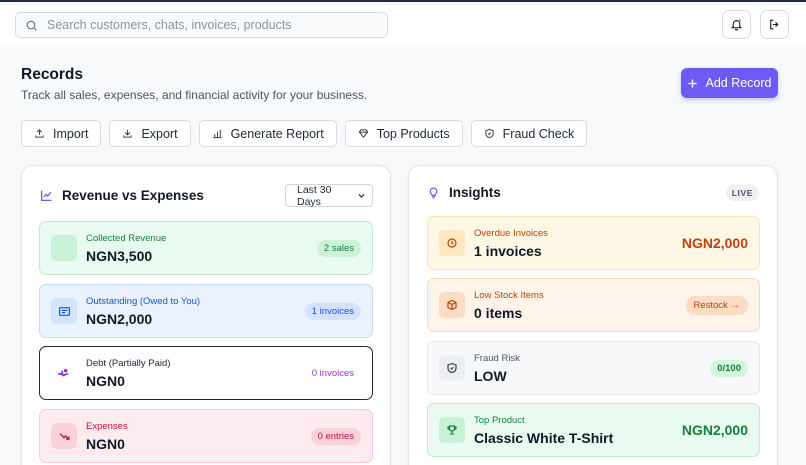 This screenshot has width=806, height=465. I want to click on overdue-invoices-amount: NGN2,000, so click(714, 243).